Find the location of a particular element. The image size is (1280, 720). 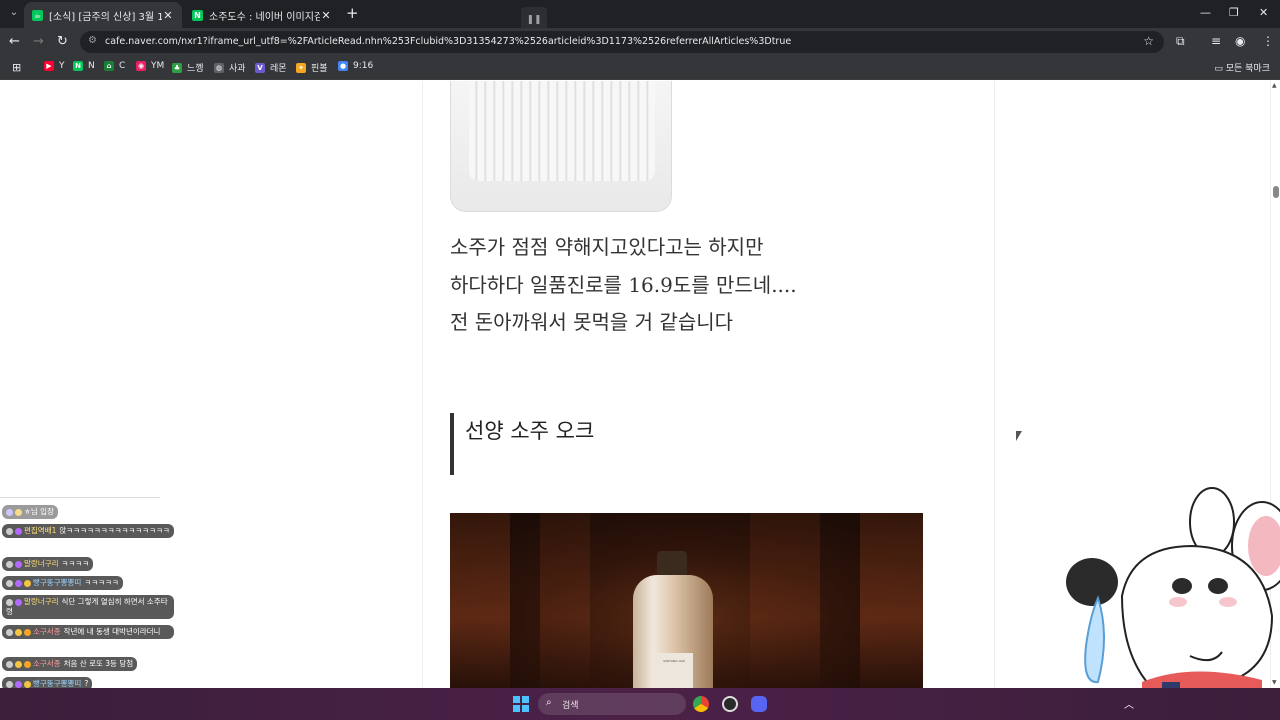

paragraph-line: 소주가 점점 약해지고있다고는 하지만 is located at coordinates (607, 247).